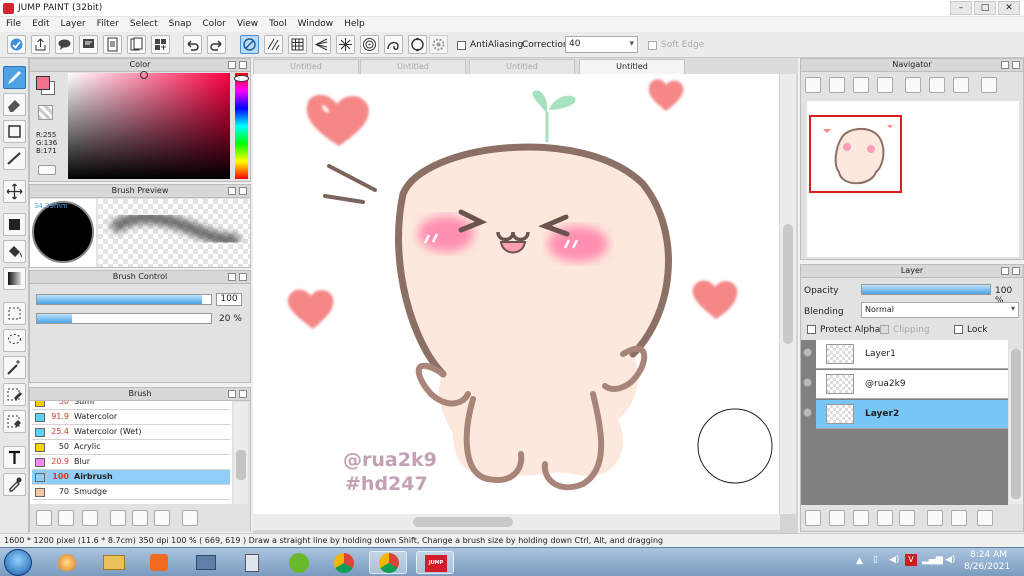 The height and width of the screenshot is (576, 1024). What do you see at coordinates (14, 421) in the screenshot?
I see `select-eraser-tool` at bounding box center [14, 421].